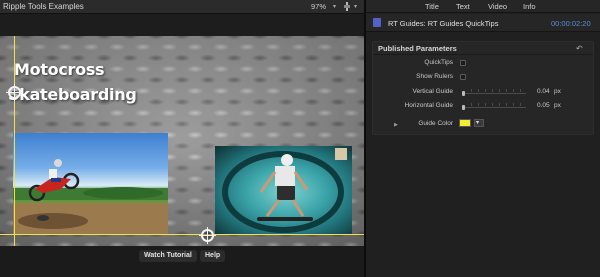 This screenshot has width=600, height=277. What do you see at coordinates (90, 196) in the screenshot?
I see `motocross-rider-illustration` at bounding box center [90, 196].